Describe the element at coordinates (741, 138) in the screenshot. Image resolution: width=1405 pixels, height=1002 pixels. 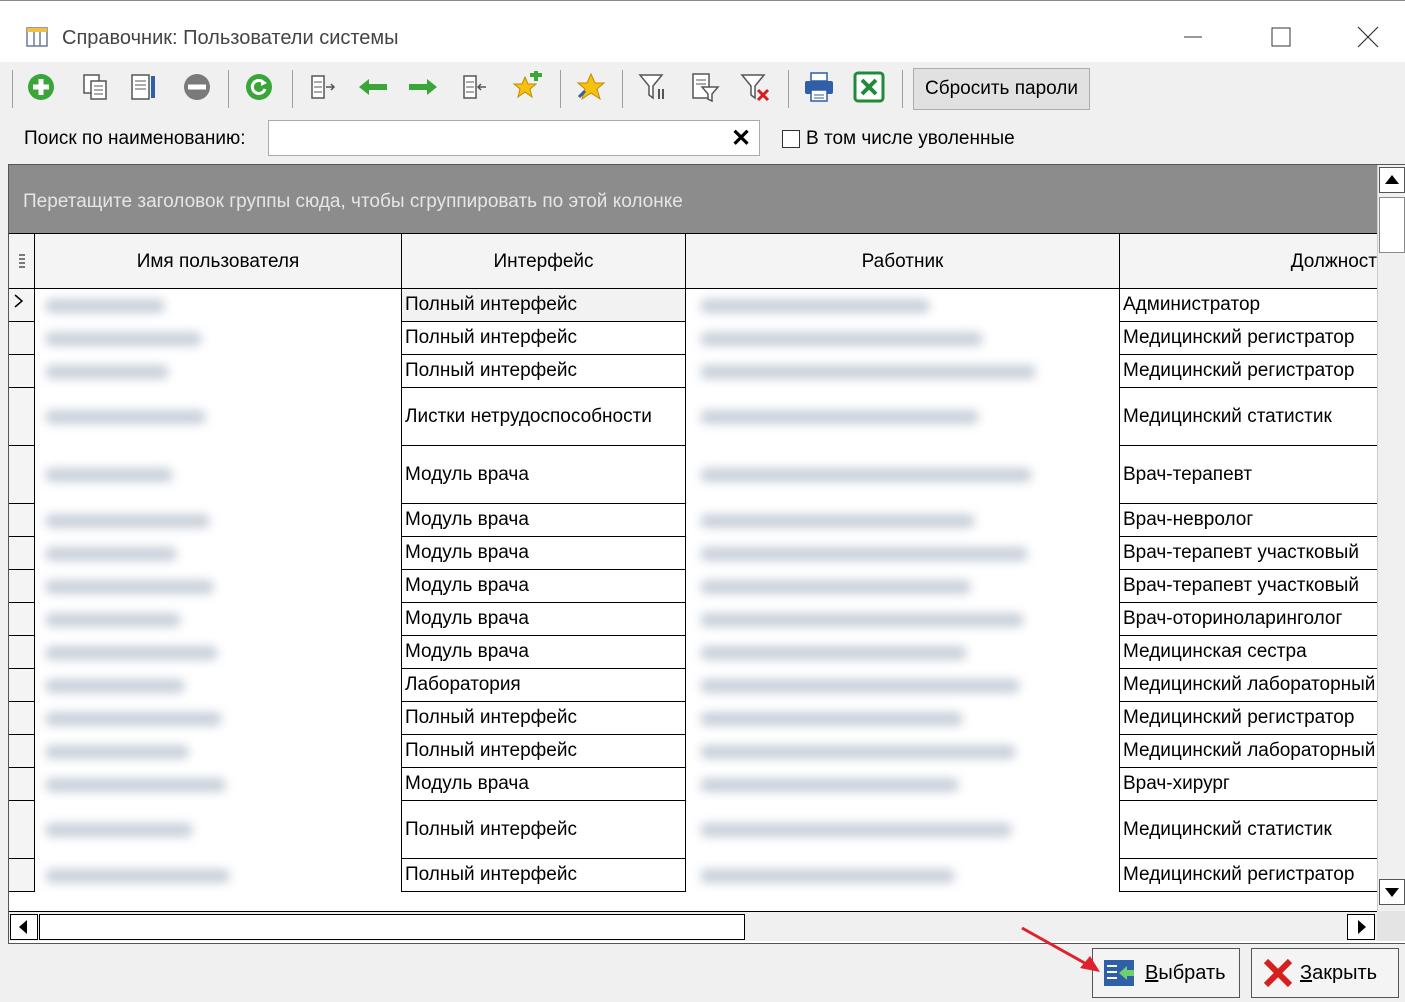
I see `search-clear-button: ✕` at that location.